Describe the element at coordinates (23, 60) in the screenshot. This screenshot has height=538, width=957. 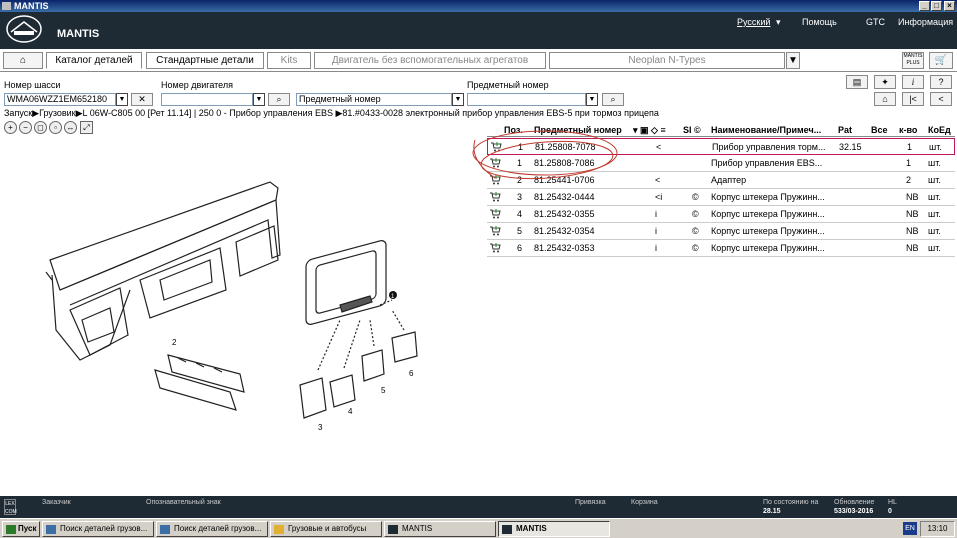
I see `home-button: ⌂` at that location.